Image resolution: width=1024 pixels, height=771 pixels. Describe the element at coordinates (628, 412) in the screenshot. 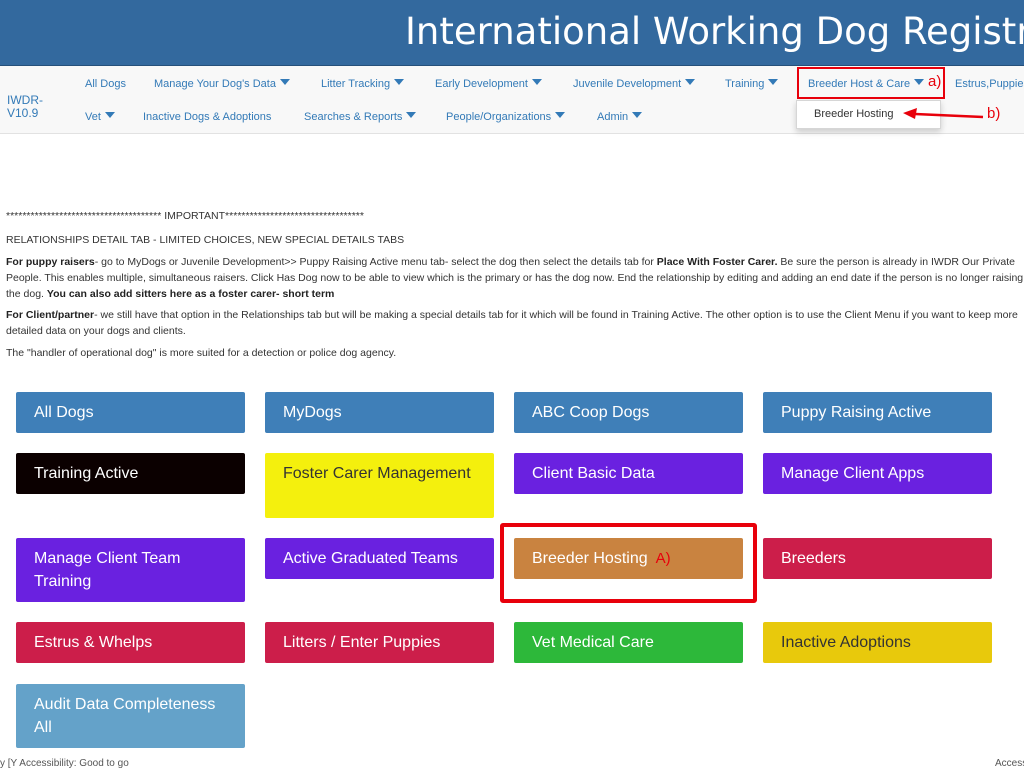

I see `tile-abc-coop-dogs: ABC Coop Dogs` at that location.